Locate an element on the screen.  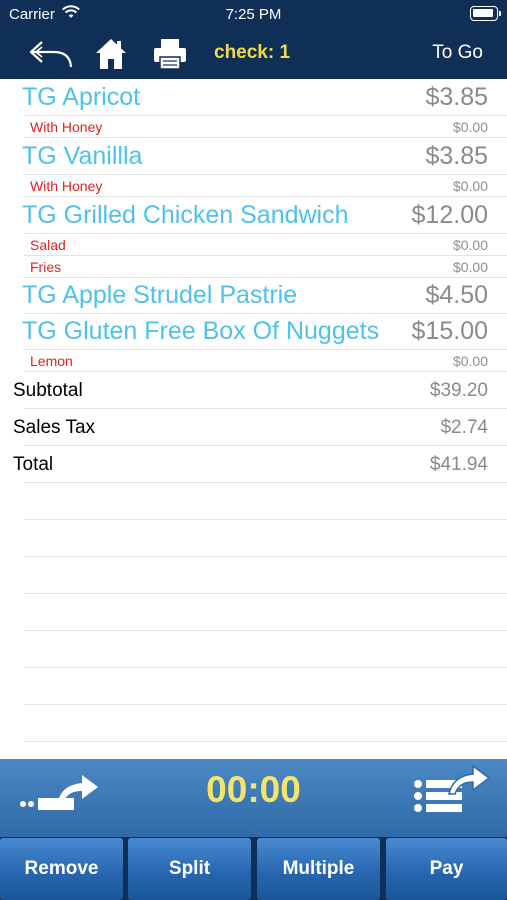
tax-row: Sales Tax $2.74 is located at coordinates (253, 427).